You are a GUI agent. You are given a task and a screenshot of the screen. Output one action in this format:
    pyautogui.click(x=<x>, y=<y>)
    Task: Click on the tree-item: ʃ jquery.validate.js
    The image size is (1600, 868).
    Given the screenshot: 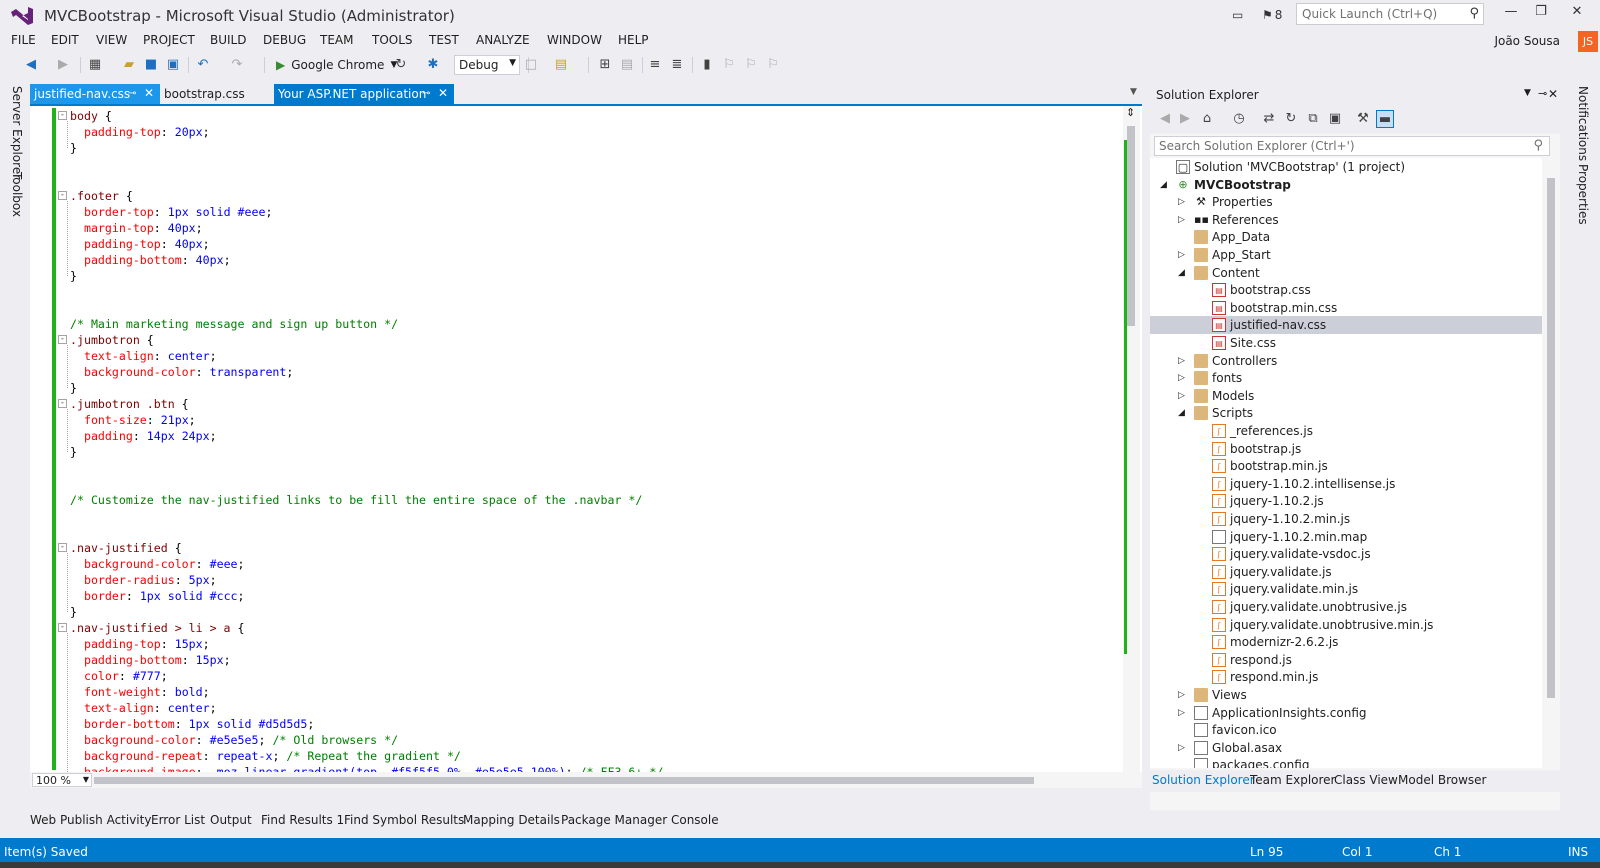 What is the action you would take?
    pyautogui.click(x=1346, y=572)
    